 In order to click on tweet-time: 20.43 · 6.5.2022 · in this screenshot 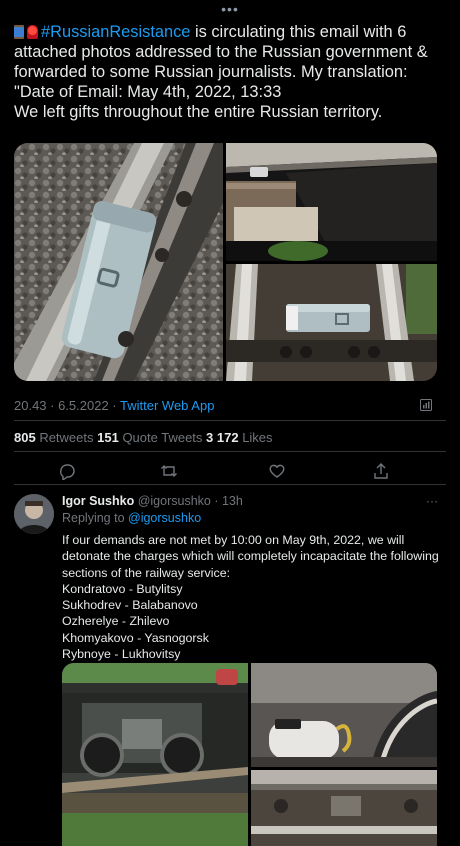, I will do `click(67, 405)`.